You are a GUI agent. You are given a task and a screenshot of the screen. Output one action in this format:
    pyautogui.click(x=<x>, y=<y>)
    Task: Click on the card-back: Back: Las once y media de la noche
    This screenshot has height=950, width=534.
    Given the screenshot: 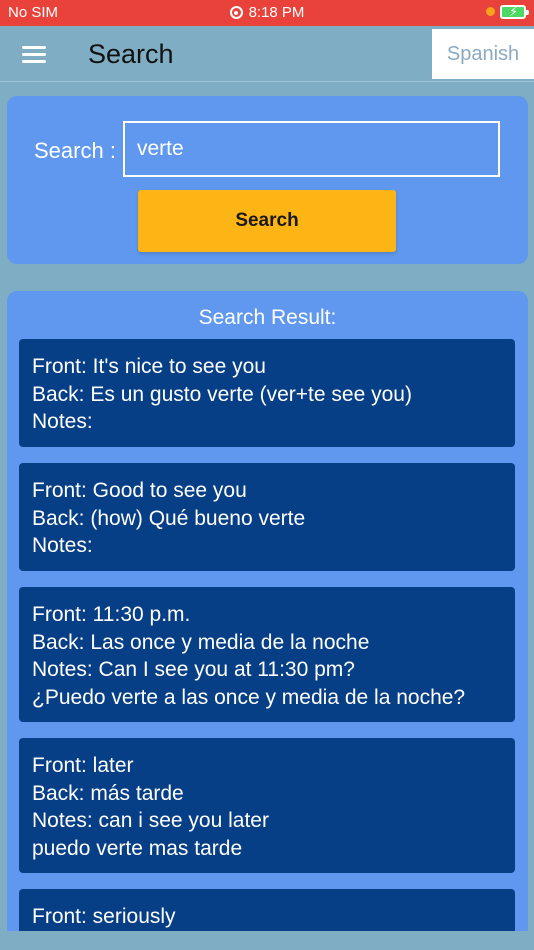 What is the action you would take?
    pyautogui.click(x=201, y=642)
    